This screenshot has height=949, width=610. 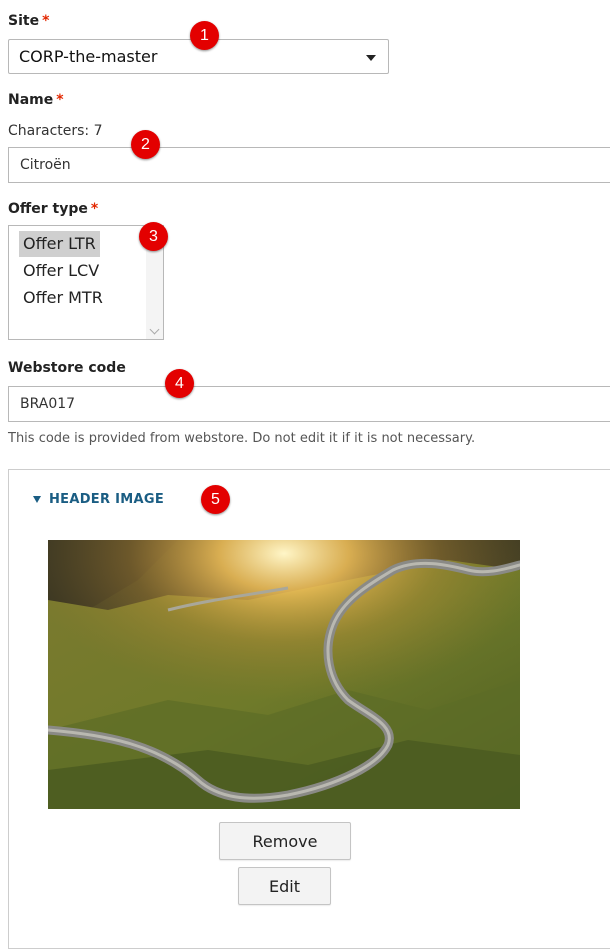 What do you see at coordinates (145, 144) in the screenshot?
I see `annotation-marker-2: 2` at bounding box center [145, 144].